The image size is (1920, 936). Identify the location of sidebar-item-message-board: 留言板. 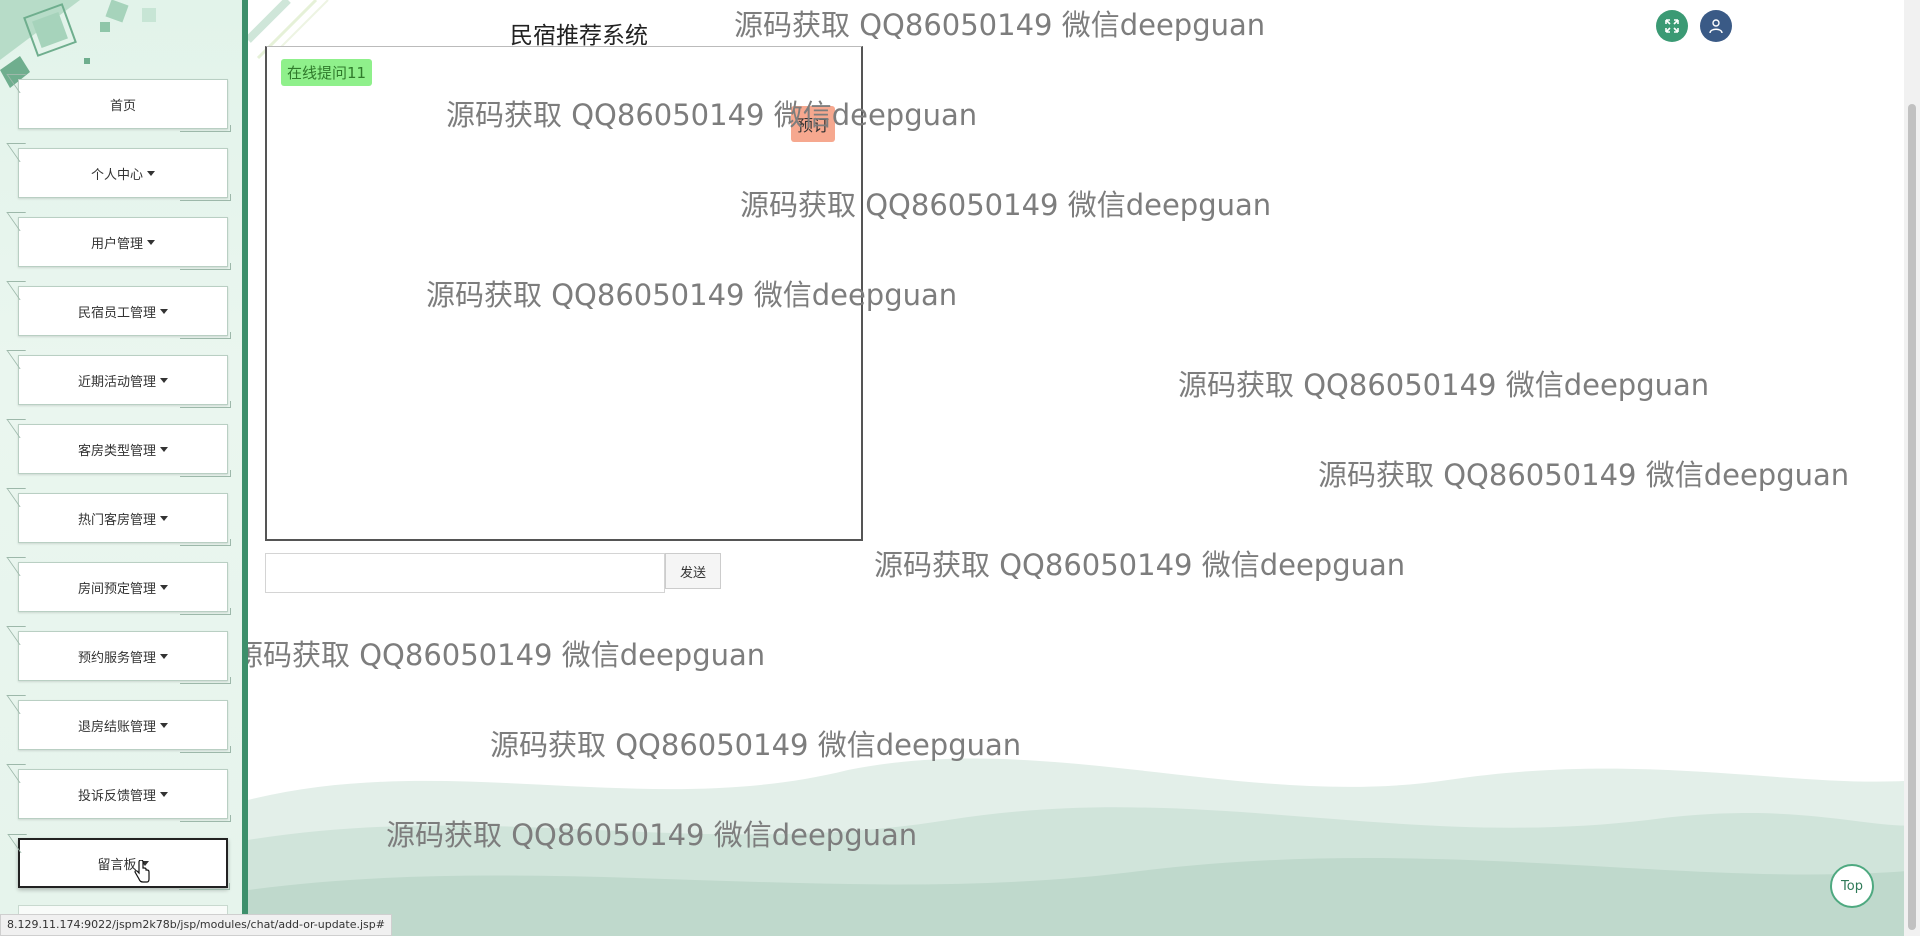
(124, 864).